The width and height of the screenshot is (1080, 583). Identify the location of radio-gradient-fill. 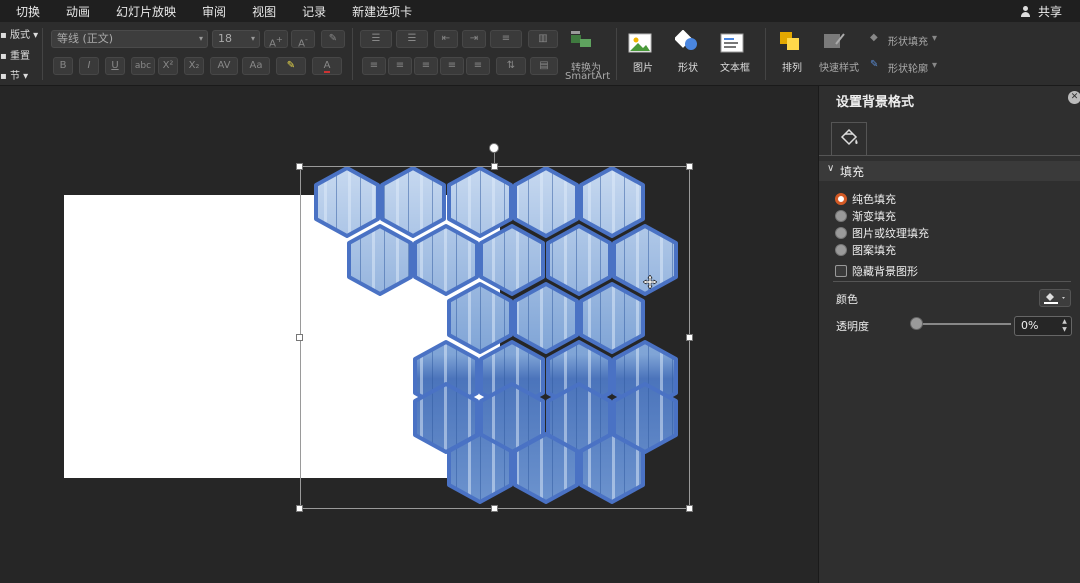
(841, 216).